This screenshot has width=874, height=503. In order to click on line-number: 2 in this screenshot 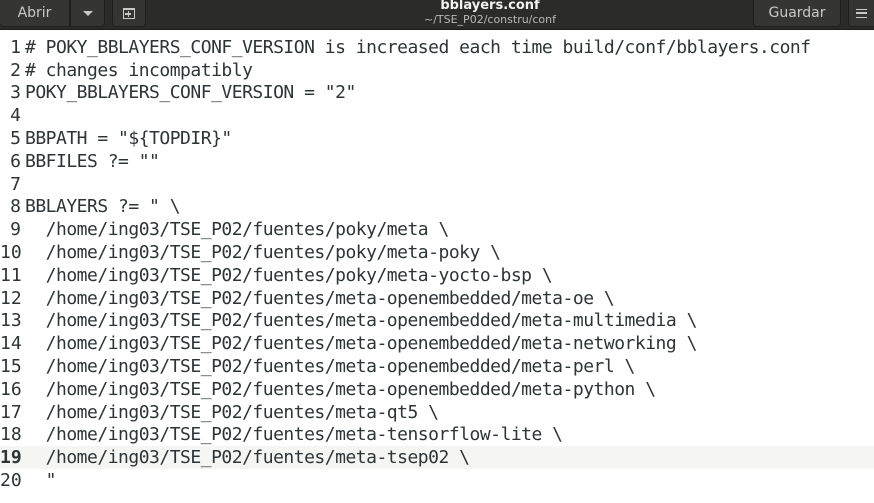, I will do `click(15, 70)`.